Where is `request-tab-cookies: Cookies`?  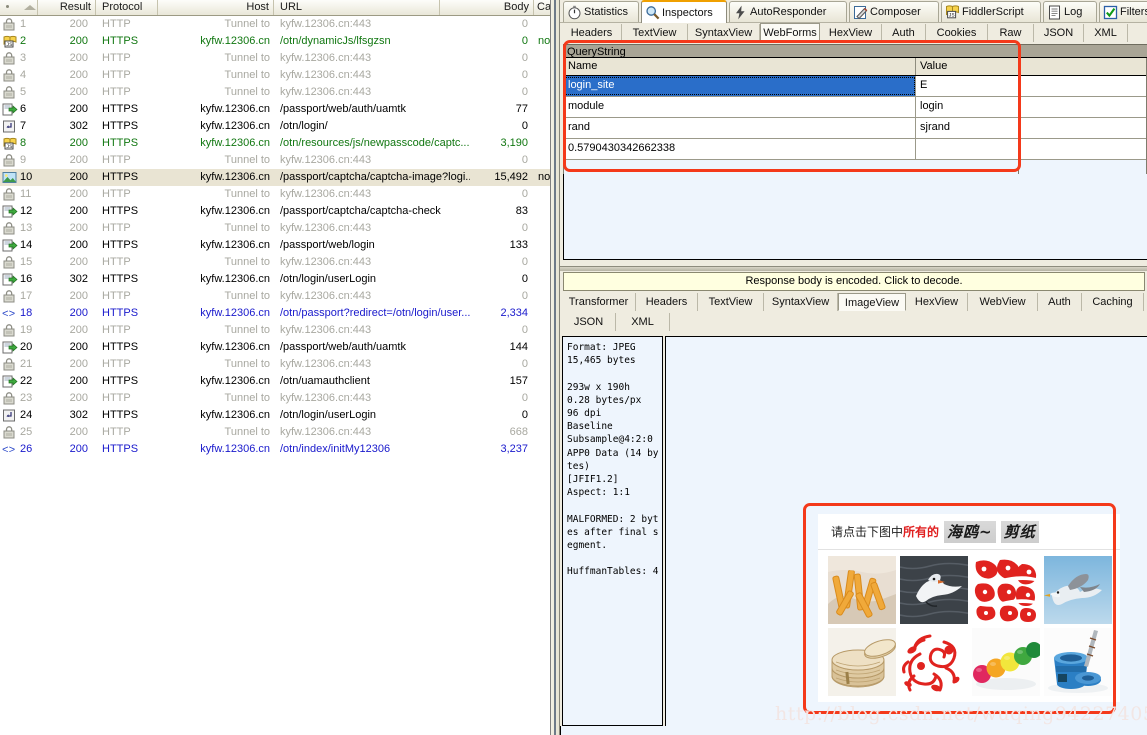 request-tab-cookies: Cookies is located at coordinates (957, 33).